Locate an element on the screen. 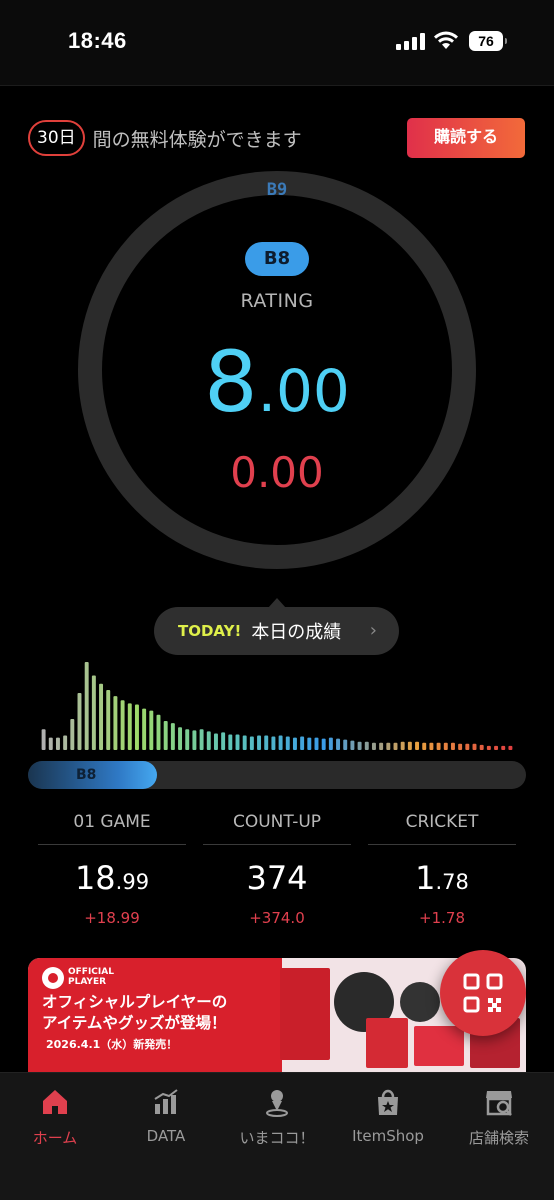 The height and width of the screenshot is (1200, 554). qr-code-button is located at coordinates (483, 993).